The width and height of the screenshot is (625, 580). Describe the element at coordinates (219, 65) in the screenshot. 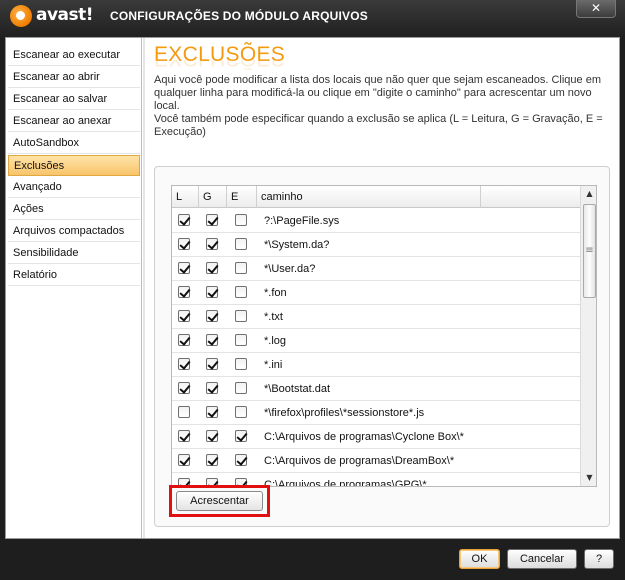

I see `page-title-reflection: EXCLUSÕES` at that location.